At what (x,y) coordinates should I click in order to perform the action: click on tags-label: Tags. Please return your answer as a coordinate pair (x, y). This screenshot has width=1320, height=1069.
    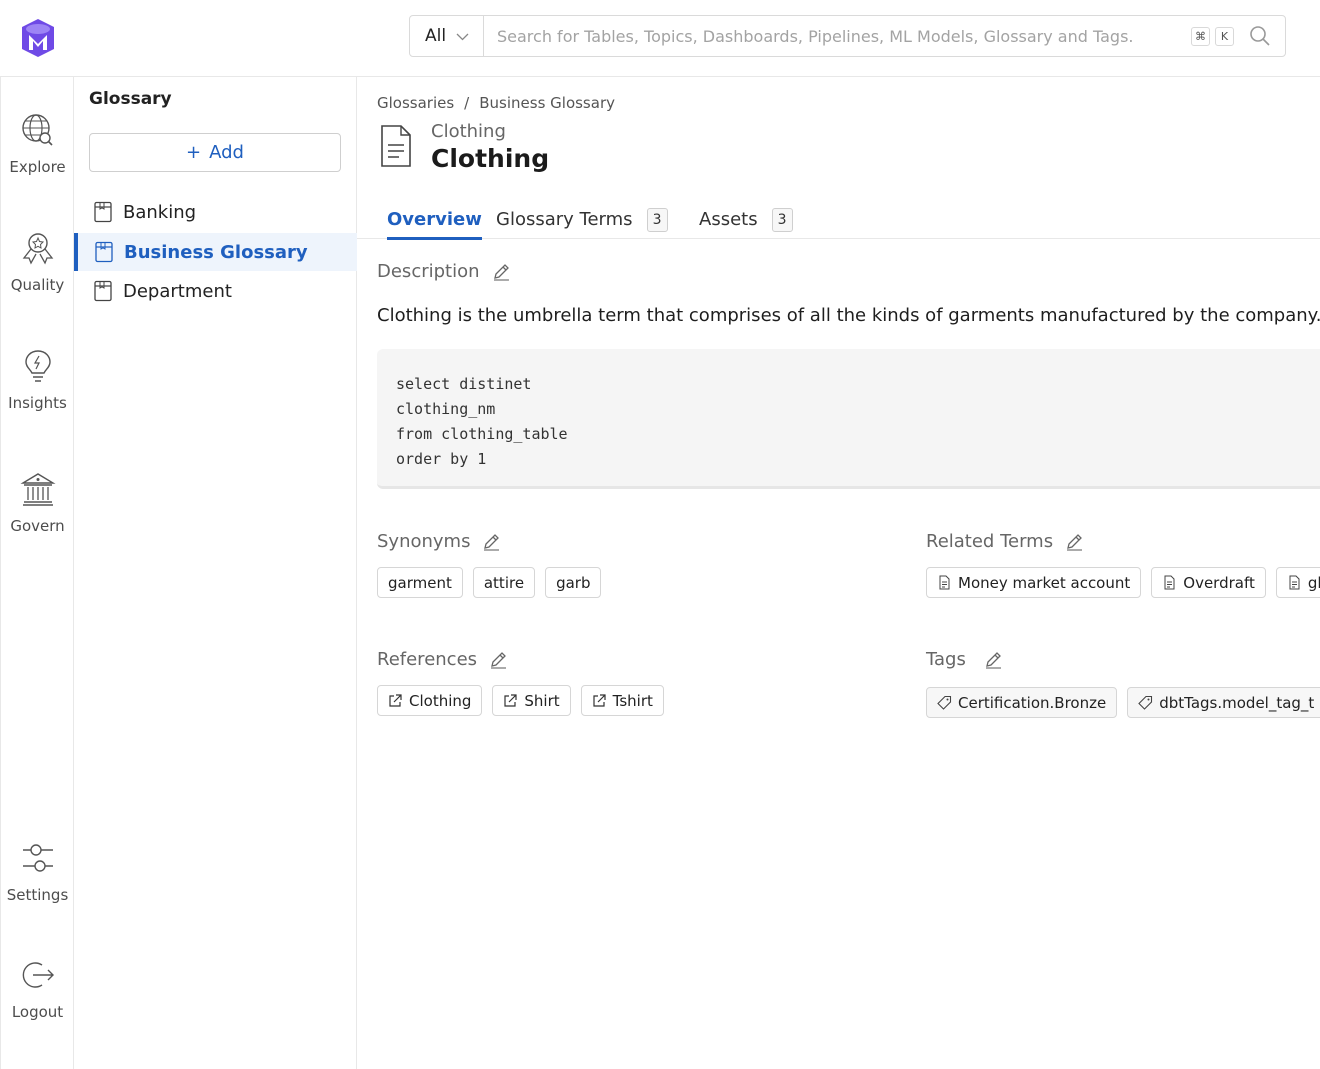
    Looking at the image, I should click on (946, 659).